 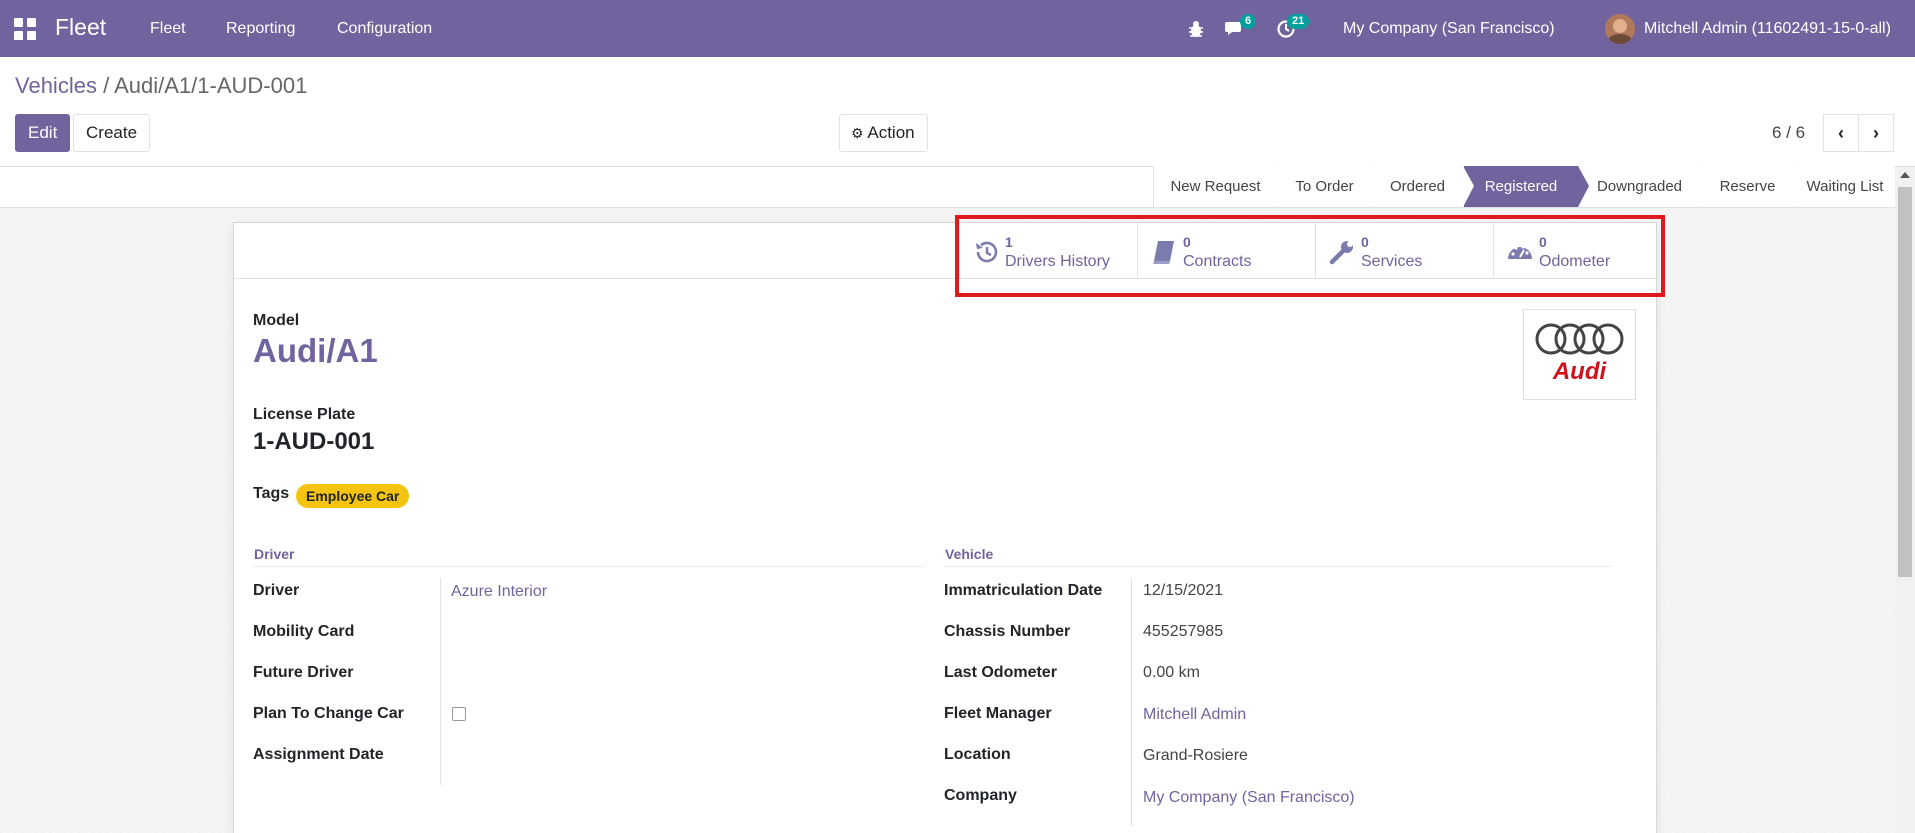 I want to click on stage-label: Downgraded, so click(x=1639, y=186).